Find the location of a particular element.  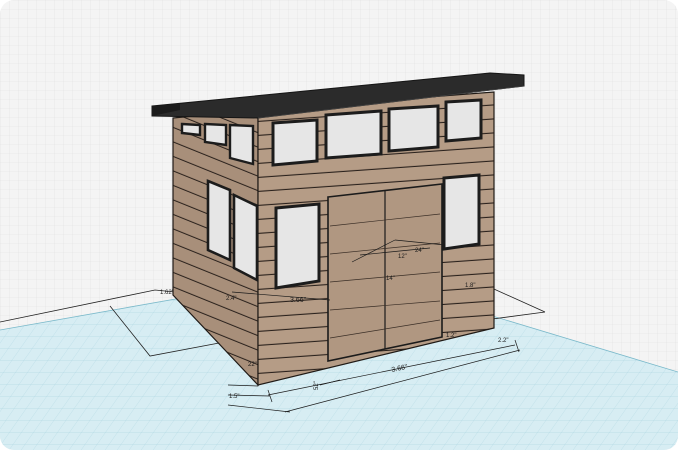

dim-label-b: 2.4" is located at coordinates (231, 299).